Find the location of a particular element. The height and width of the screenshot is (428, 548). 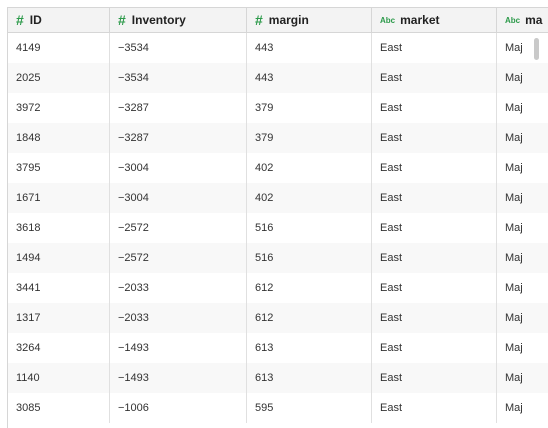

table-cell: 2025 is located at coordinates (59, 78).